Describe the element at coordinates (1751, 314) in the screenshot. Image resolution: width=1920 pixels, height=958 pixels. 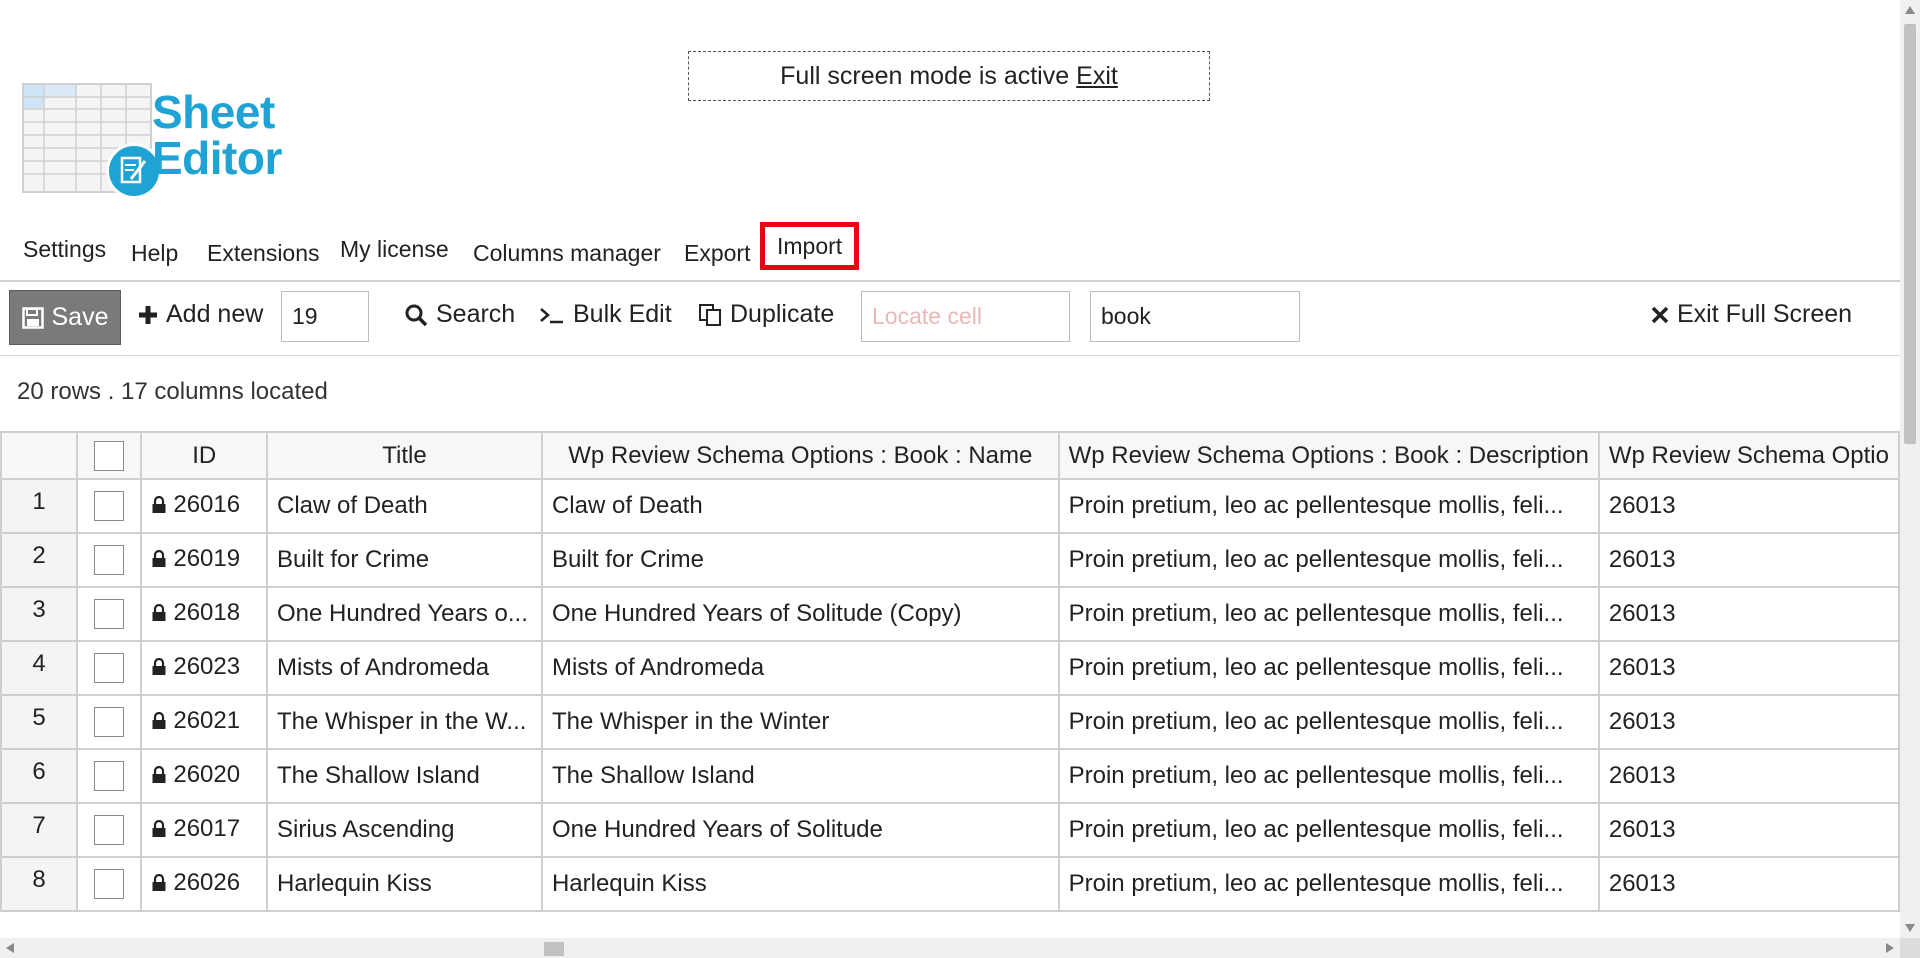
I see `exit-full-screen-button: Exit Full Screen` at that location.